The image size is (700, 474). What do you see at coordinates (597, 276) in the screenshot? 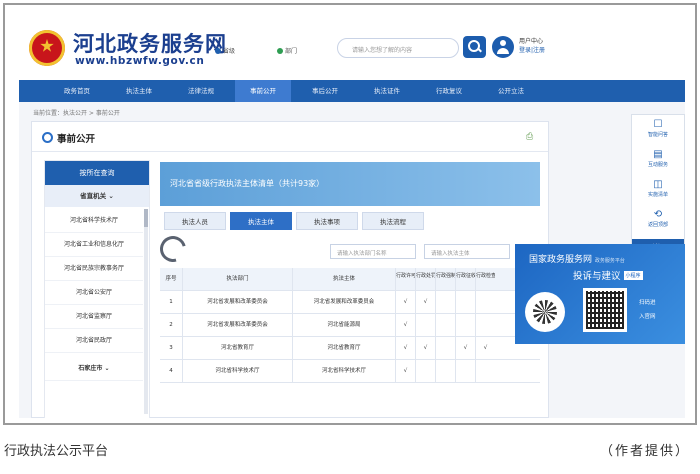
I see `card-feedback-label: 投诉与建议` at bounding box center [597, 276].